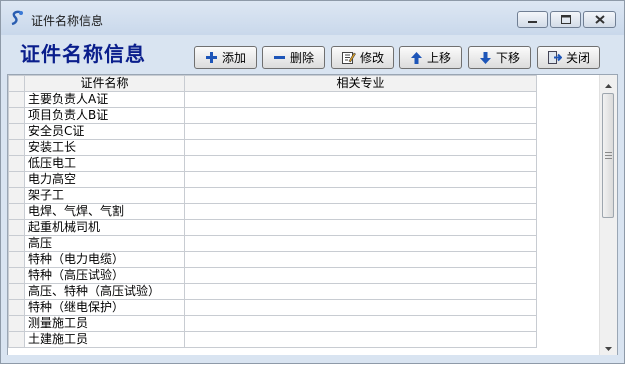 The height and width of the screenshot is (366, 627). I want to click on table-row: 高压, so click(272, 243).